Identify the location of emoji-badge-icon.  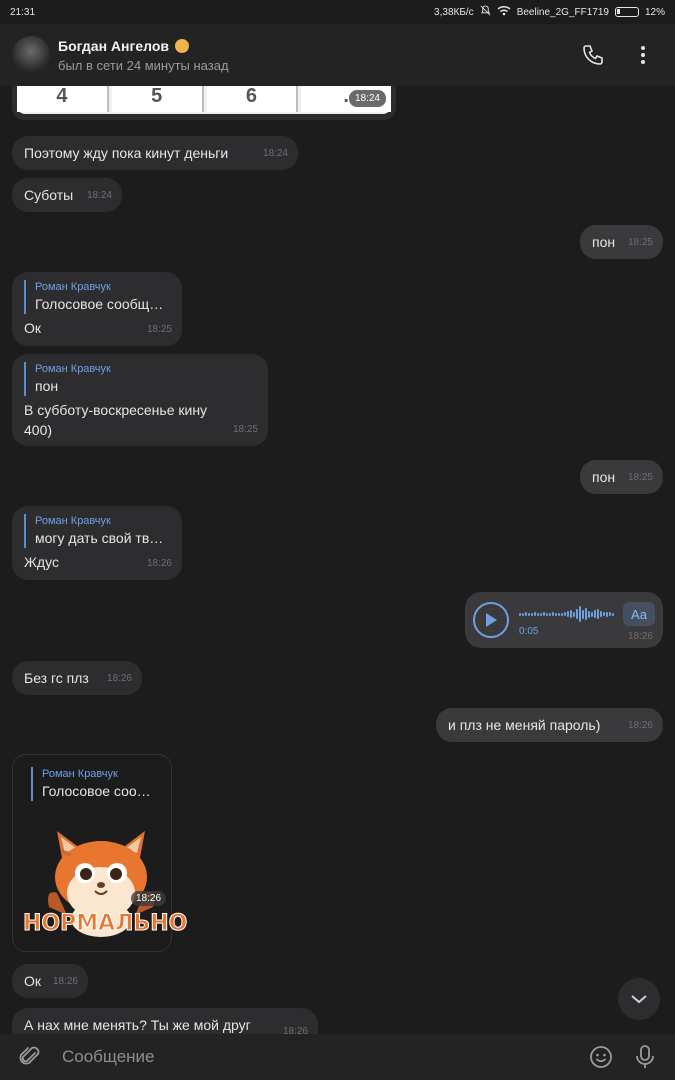
(181, 45).